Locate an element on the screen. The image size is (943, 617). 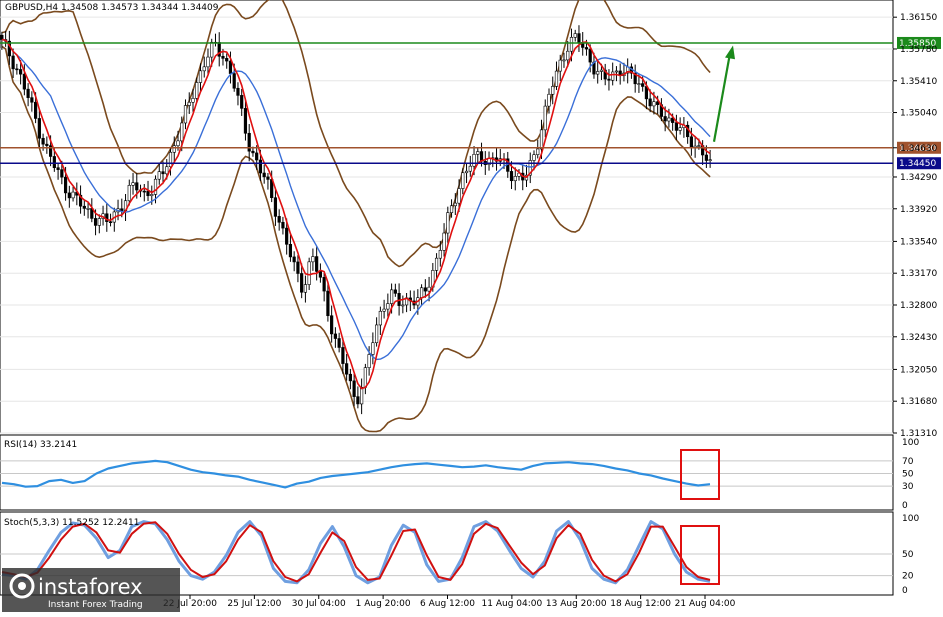
logo-tagline: Instant Forex Trading is located at coordinates (95, 605).